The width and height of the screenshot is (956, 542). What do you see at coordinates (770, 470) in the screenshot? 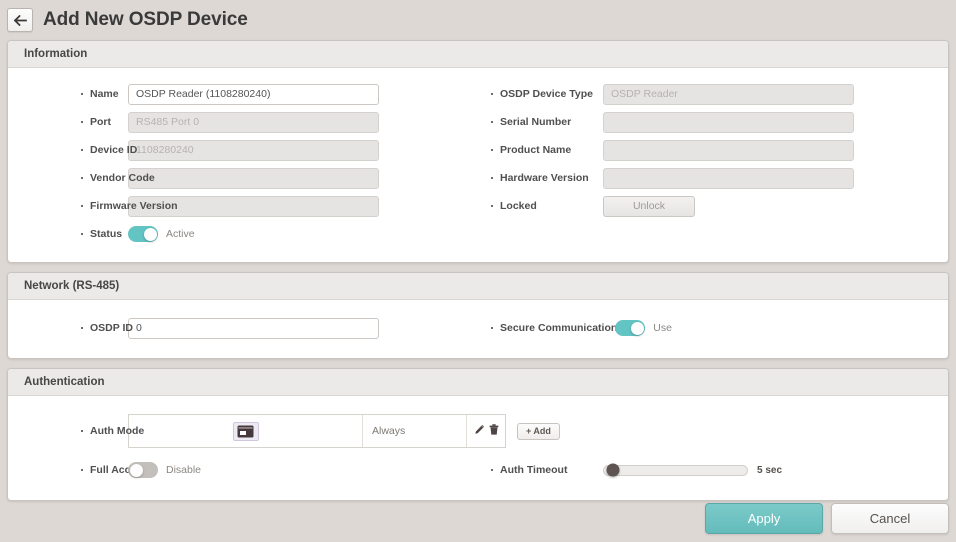
I see `auth-timeout-value: 5 sec` at bounding box center [770, 470].